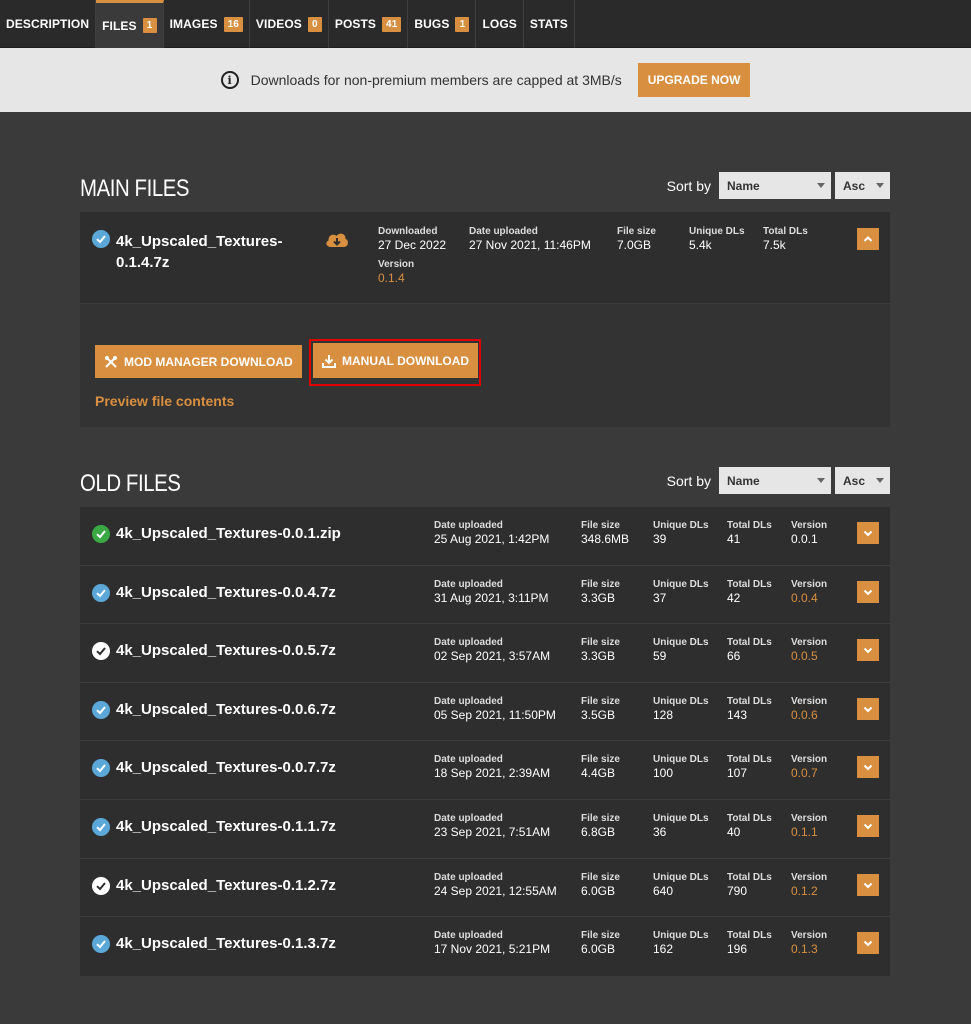 The width and height of the screenshot is (971, 1024). I want to click on tab-label: VIDEOS, so click(278, 24).